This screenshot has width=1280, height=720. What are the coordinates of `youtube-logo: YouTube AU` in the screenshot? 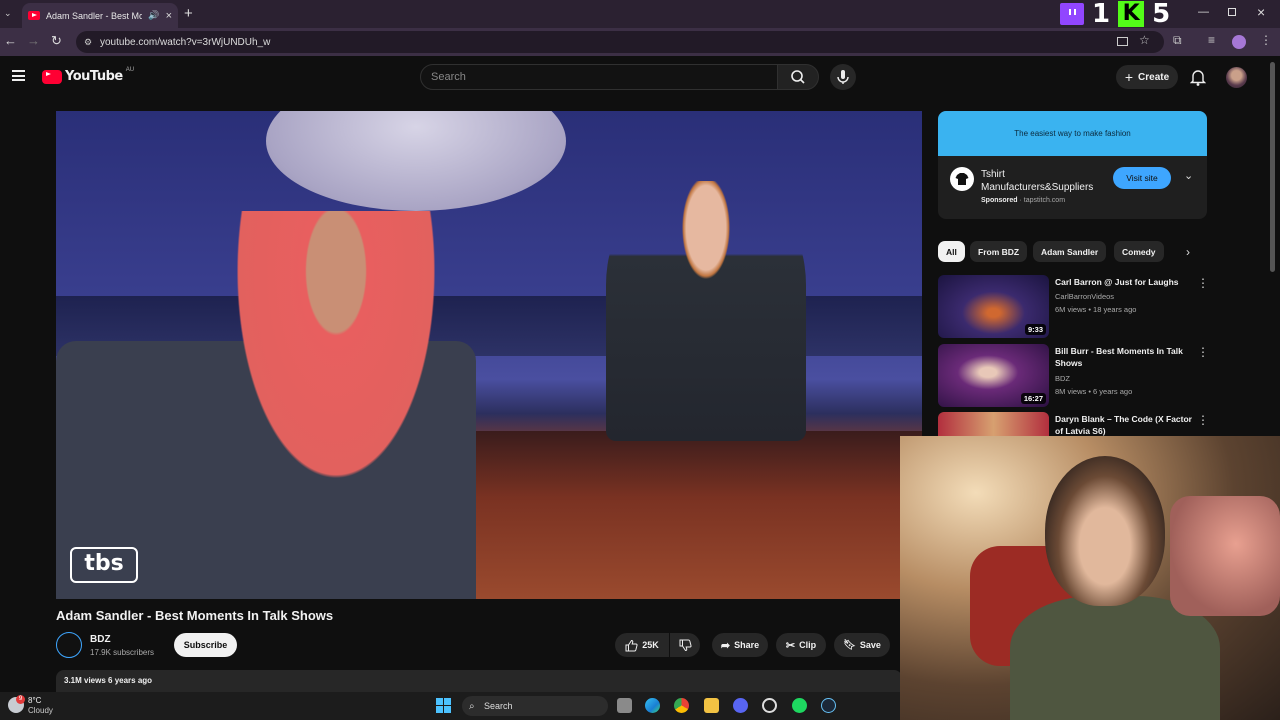 It's located at (88, 75).